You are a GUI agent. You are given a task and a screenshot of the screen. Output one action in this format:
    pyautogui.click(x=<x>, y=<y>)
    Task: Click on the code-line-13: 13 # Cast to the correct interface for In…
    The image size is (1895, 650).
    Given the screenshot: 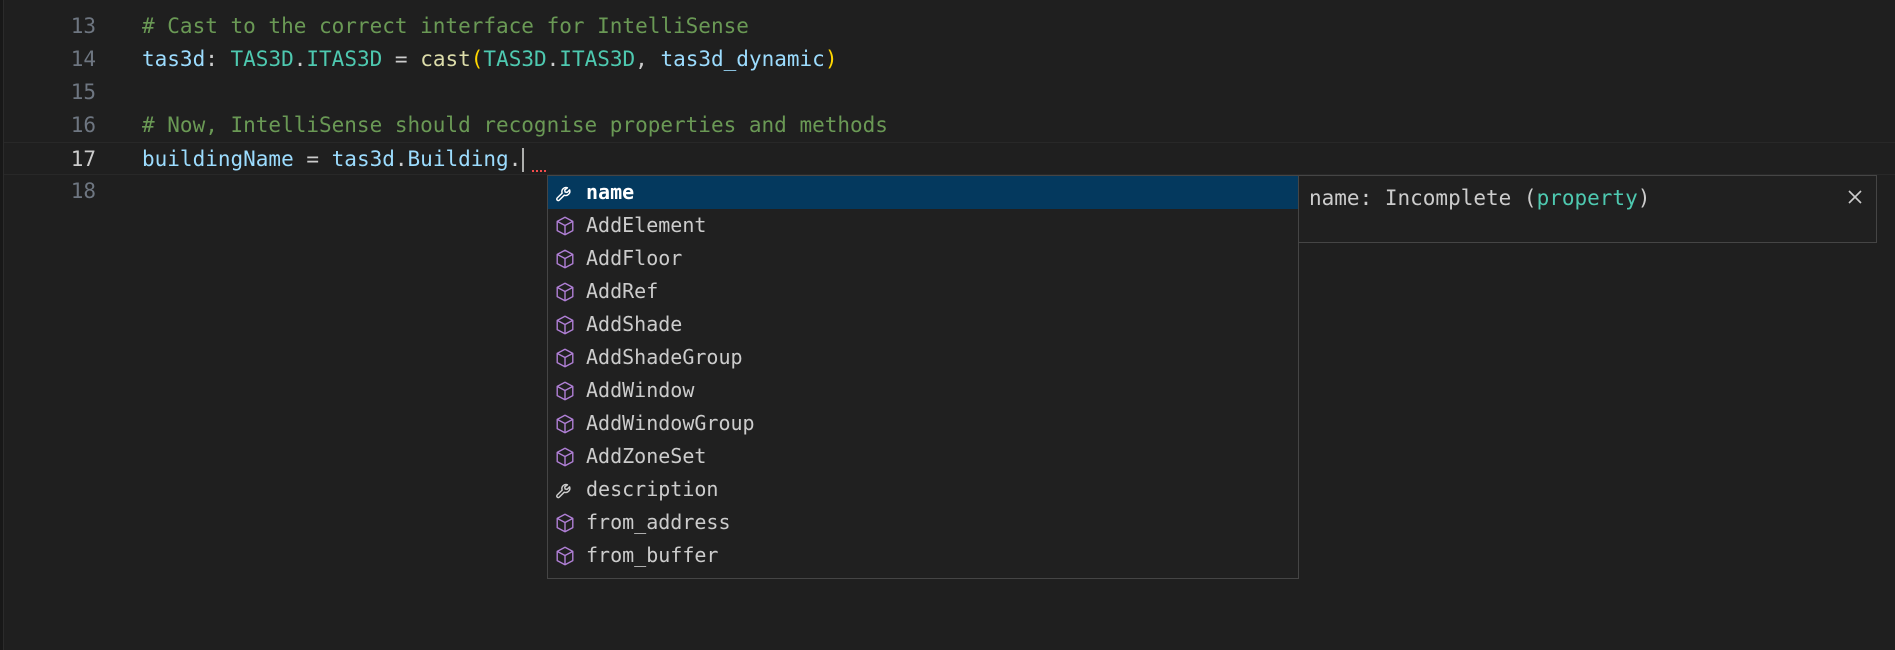 What is the action you would take?
    pyautogui.click(x=949, y=26)
    